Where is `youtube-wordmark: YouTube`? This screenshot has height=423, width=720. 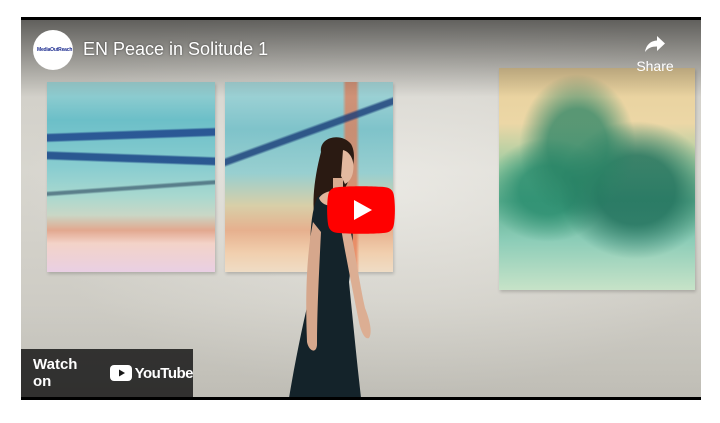
youtube-wordmark: YouTube is located at coordinates (164, 373).